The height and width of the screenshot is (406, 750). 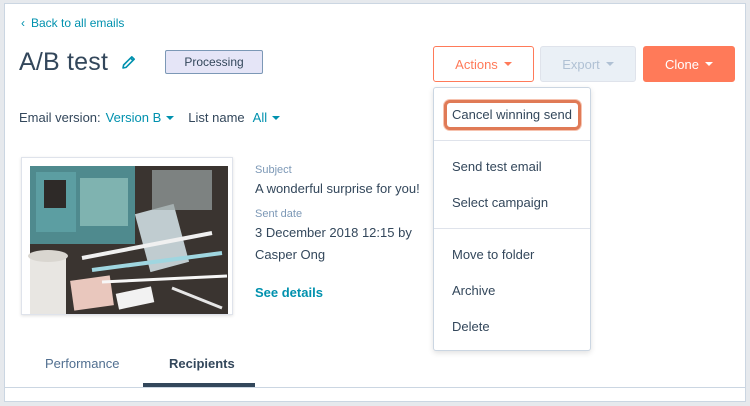 I want to click on list-name-dropdown: All, so click(x=266, y=117).